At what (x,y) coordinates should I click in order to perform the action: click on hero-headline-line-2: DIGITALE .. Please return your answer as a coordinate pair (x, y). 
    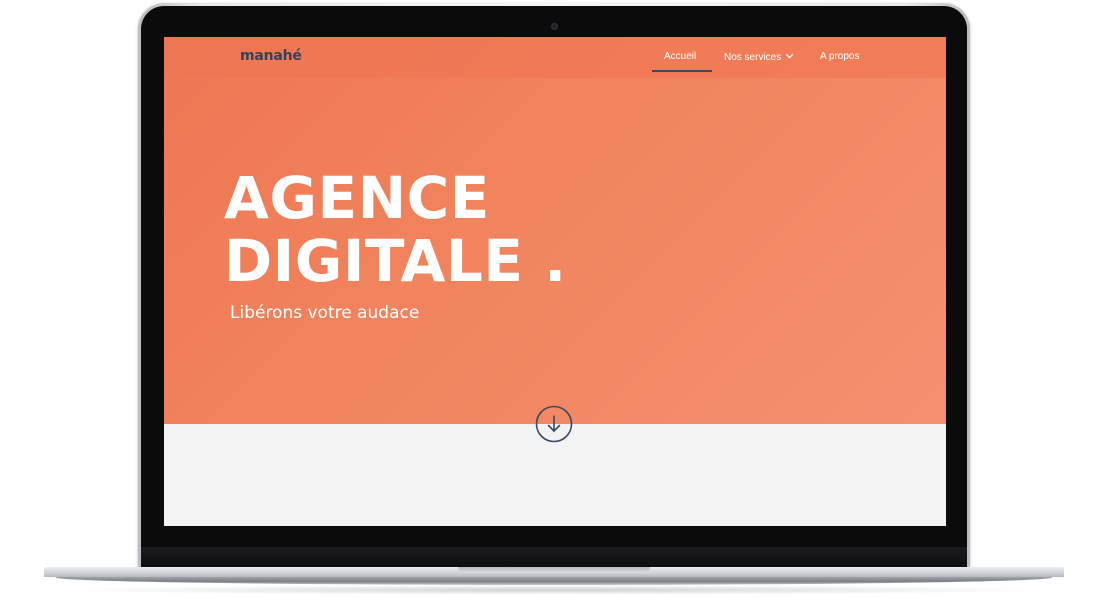
    Looking at the image, I should click on (395, 261).